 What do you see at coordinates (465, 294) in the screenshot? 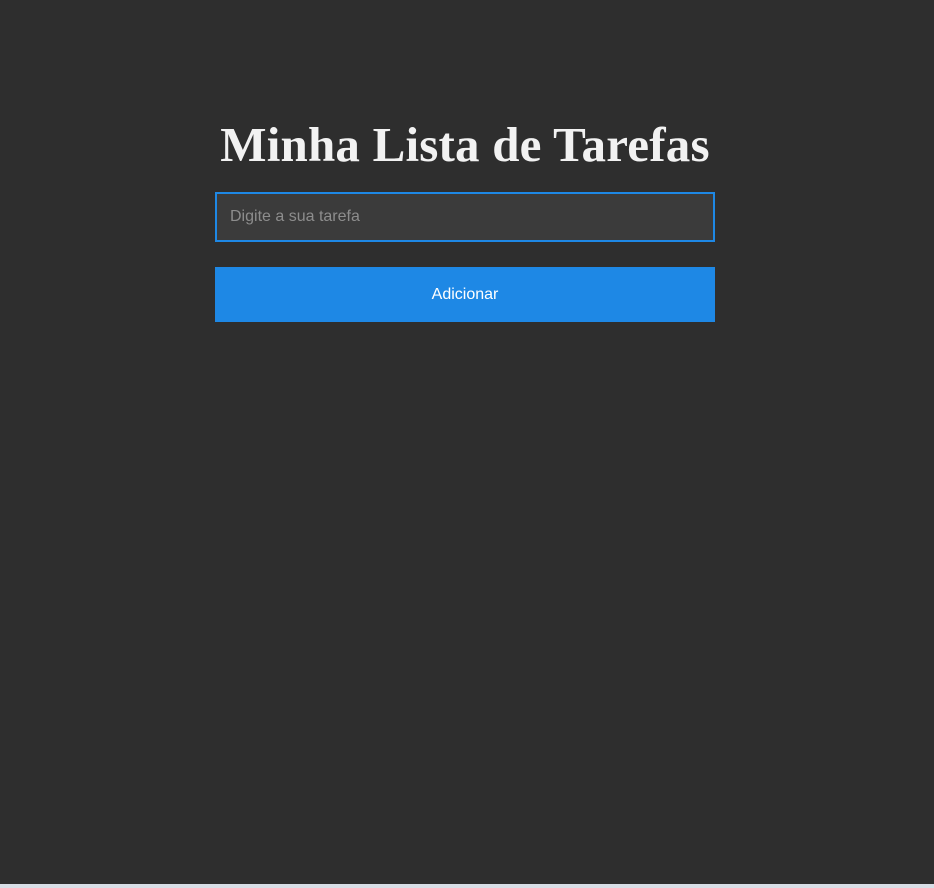
I see `add-task-button: Adicionar` at bounding box center [465, 294].